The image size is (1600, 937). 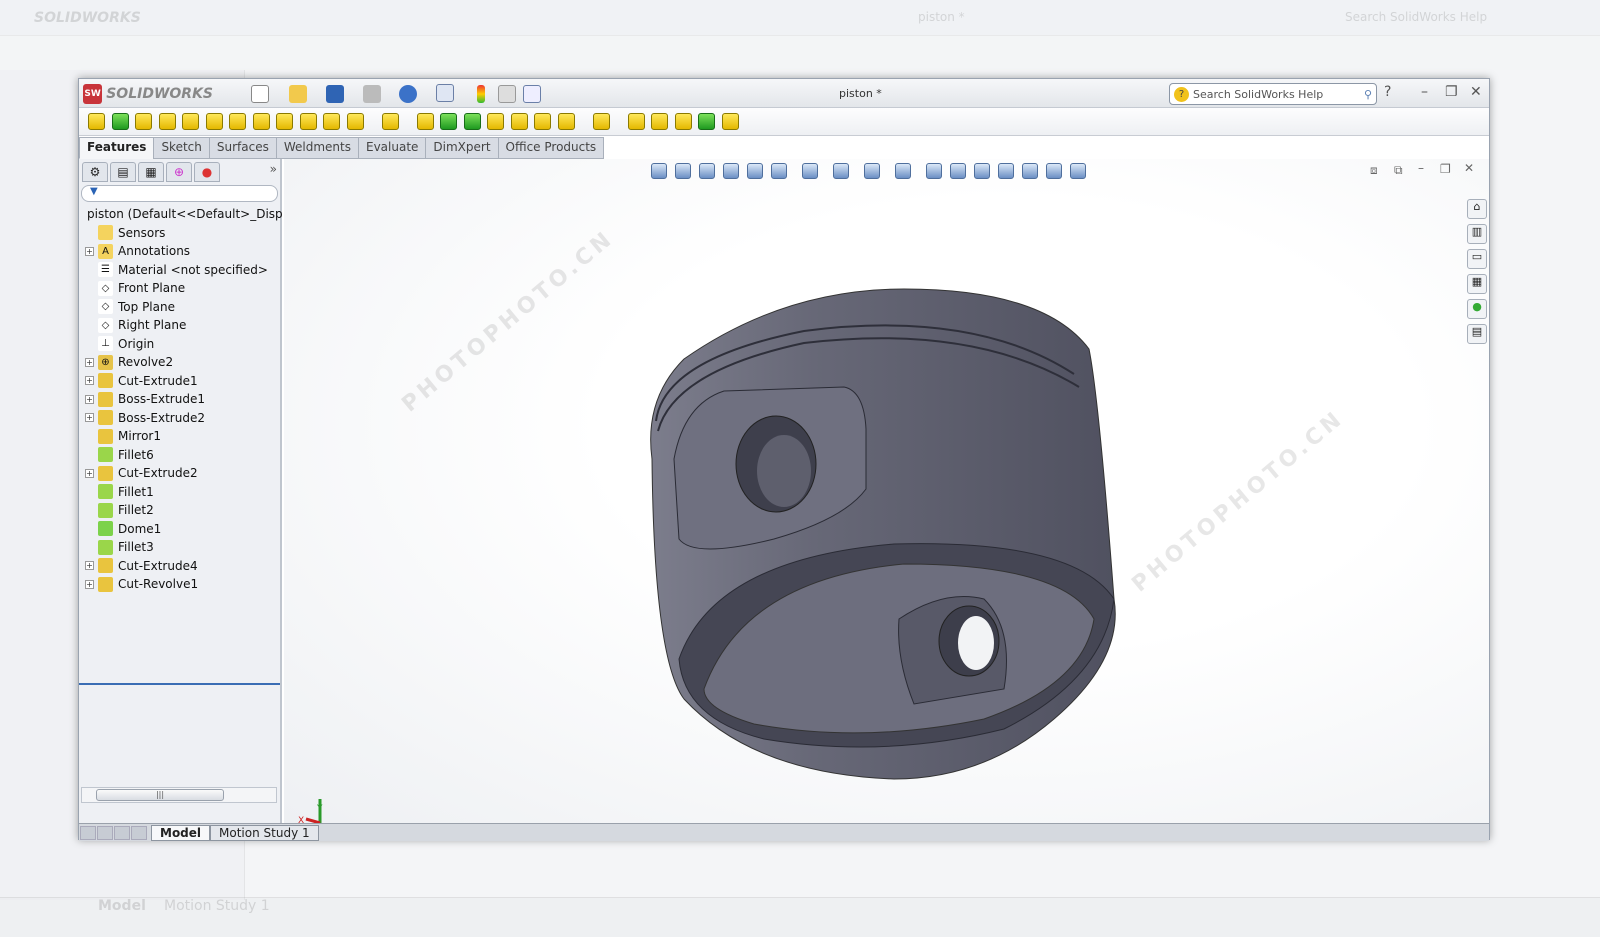 What do you see at coordinates (143, 121) in the screenshot?
I see `swept-boss-icon` at bounding box center [143, 121].